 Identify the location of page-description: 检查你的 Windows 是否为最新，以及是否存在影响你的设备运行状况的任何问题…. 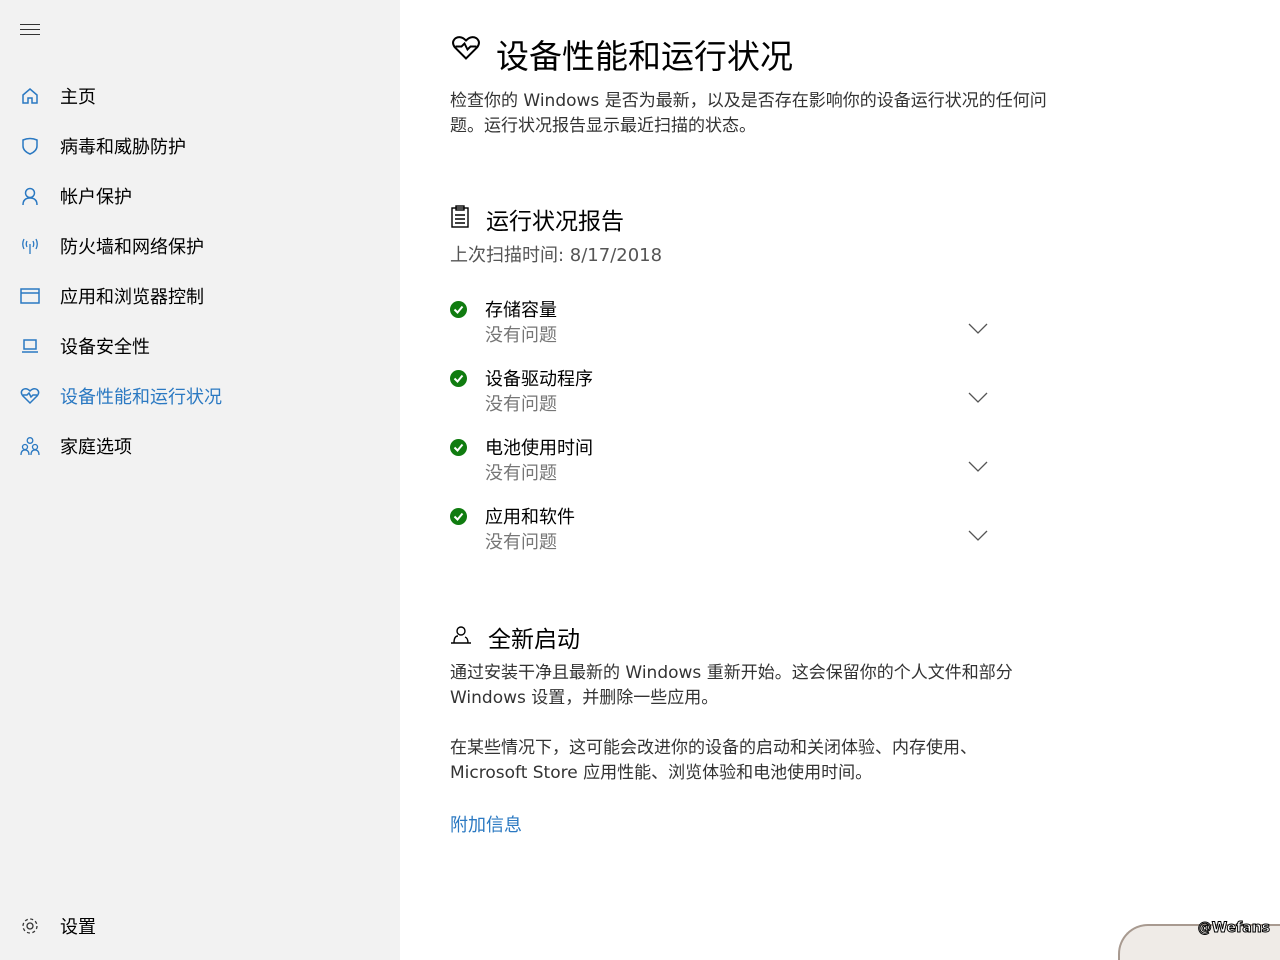
(748, 113).